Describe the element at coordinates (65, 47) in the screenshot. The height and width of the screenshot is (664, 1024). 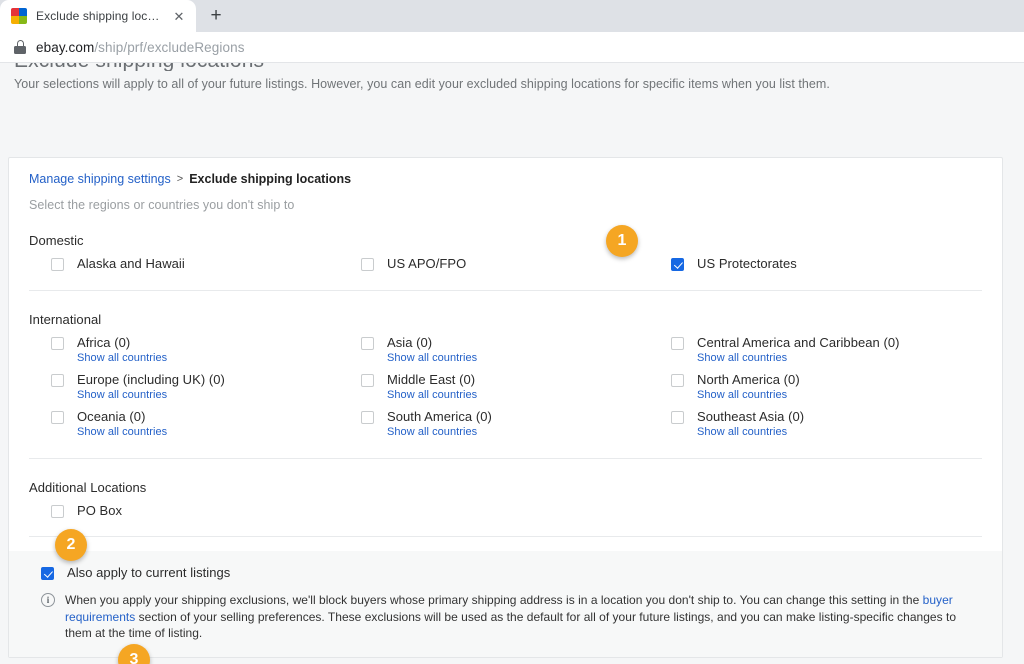
I see `url-host: ebay.com` at that location.